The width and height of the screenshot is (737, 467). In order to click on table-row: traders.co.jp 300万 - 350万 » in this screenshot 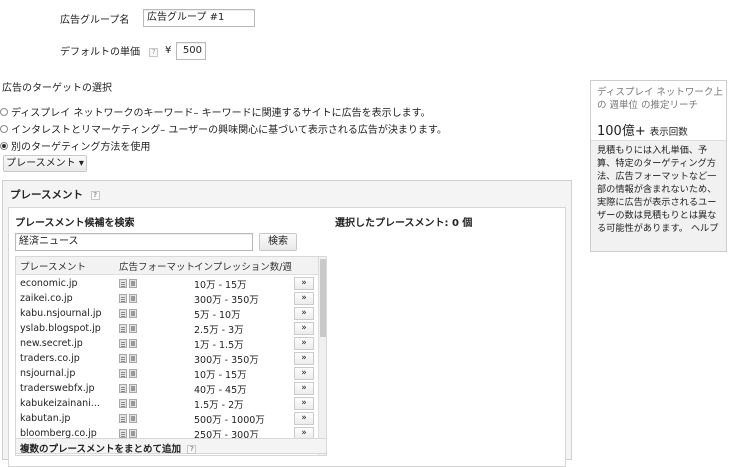, I will do `click(167, 358)`.